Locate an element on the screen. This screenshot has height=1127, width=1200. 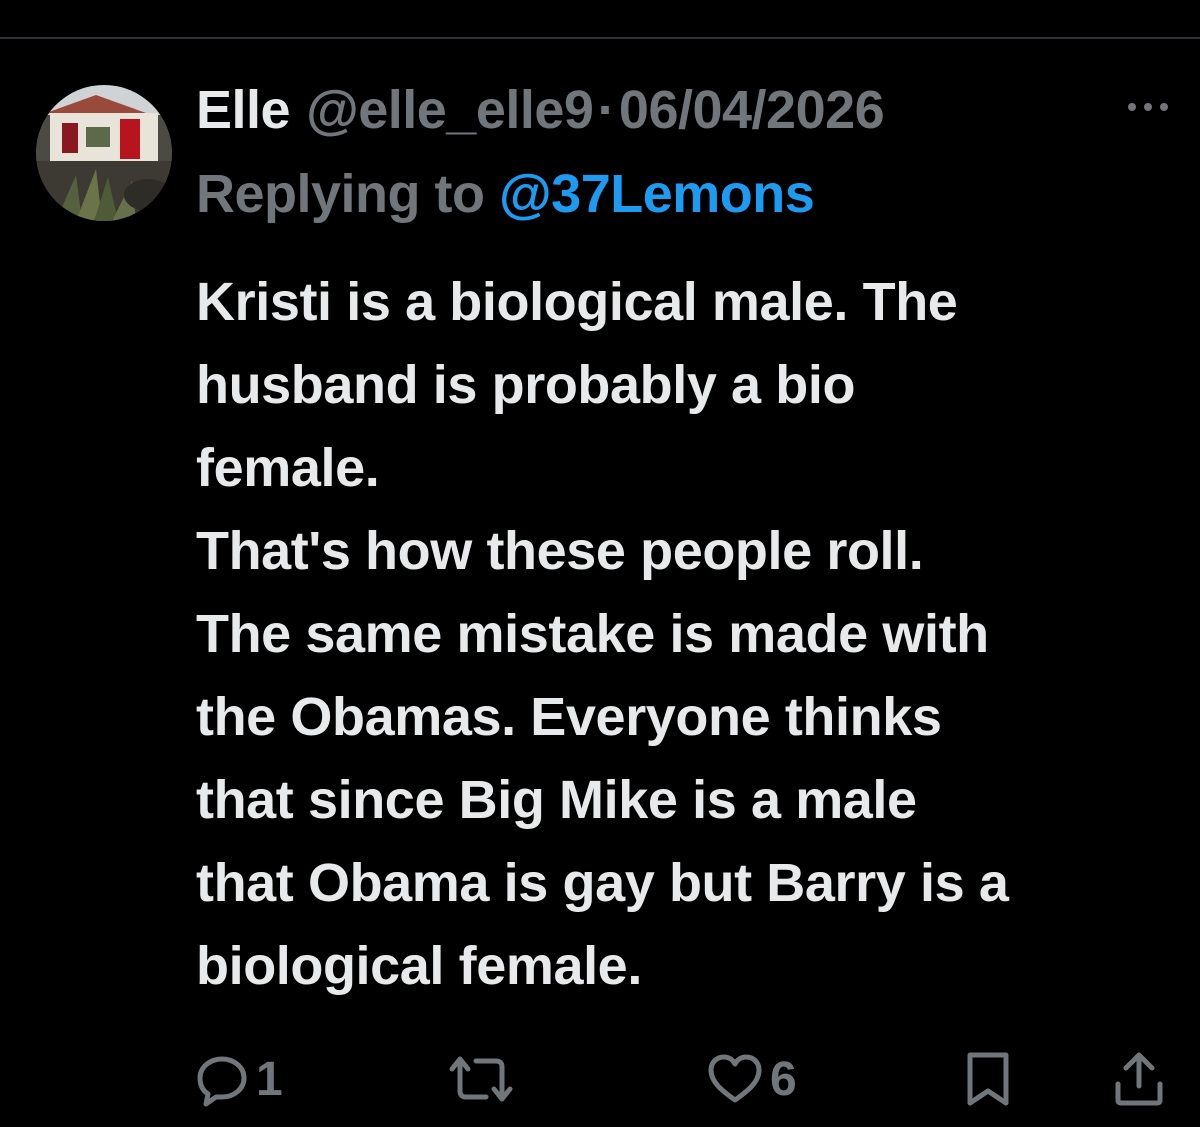
handle: @elle_elle9 is located at coordinates (450, 110).